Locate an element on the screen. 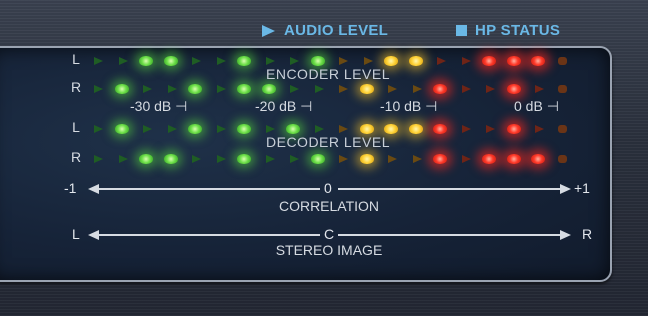  audio-level-label: AUDIO LEVEL is located at coordinates (336, 30).